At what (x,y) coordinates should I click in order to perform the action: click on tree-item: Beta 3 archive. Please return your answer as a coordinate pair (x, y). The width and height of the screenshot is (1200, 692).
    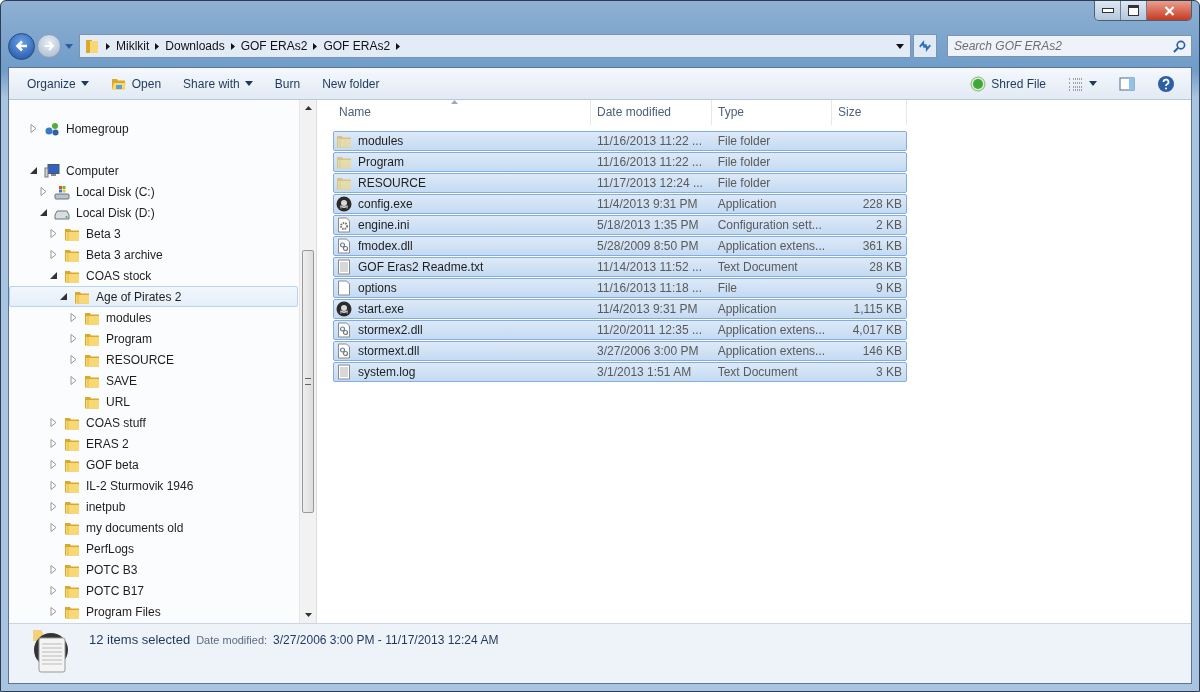
    Looking at the image, I should click on (153, 254).